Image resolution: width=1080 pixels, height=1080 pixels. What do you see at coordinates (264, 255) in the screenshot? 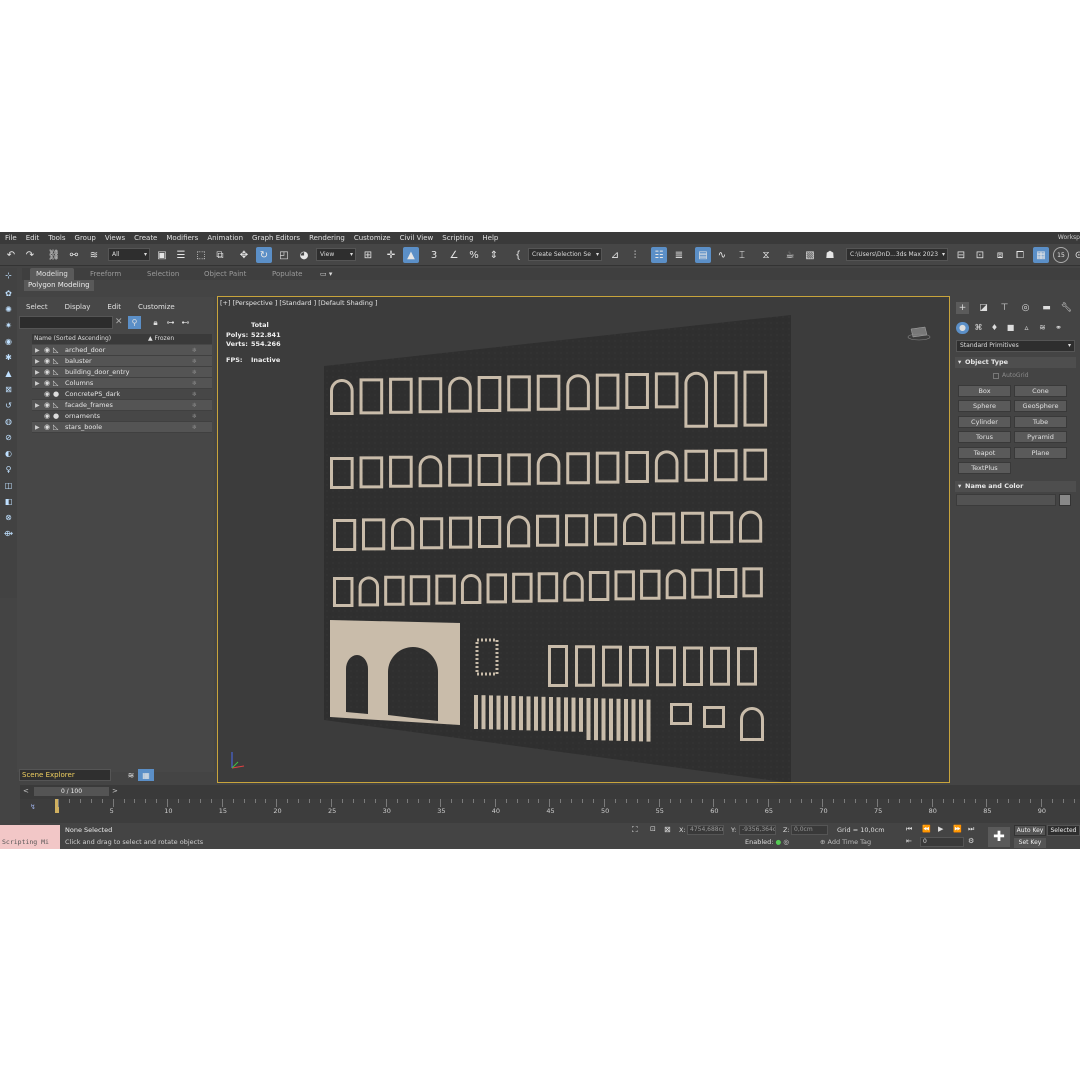
I see `rotate-icon: ↻` at bounding box center [264, 255].